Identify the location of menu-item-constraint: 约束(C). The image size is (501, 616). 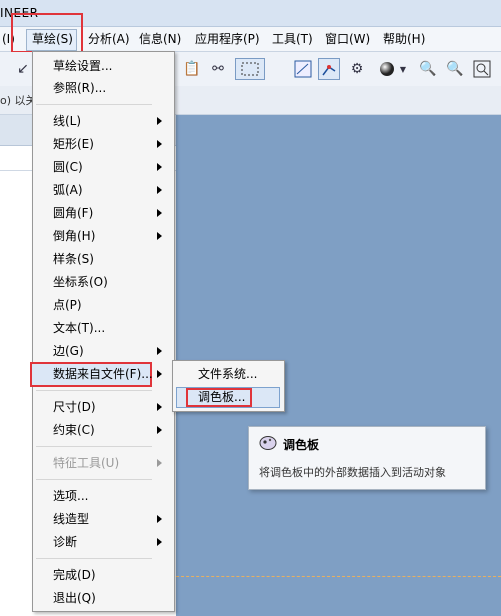
(74, 430).